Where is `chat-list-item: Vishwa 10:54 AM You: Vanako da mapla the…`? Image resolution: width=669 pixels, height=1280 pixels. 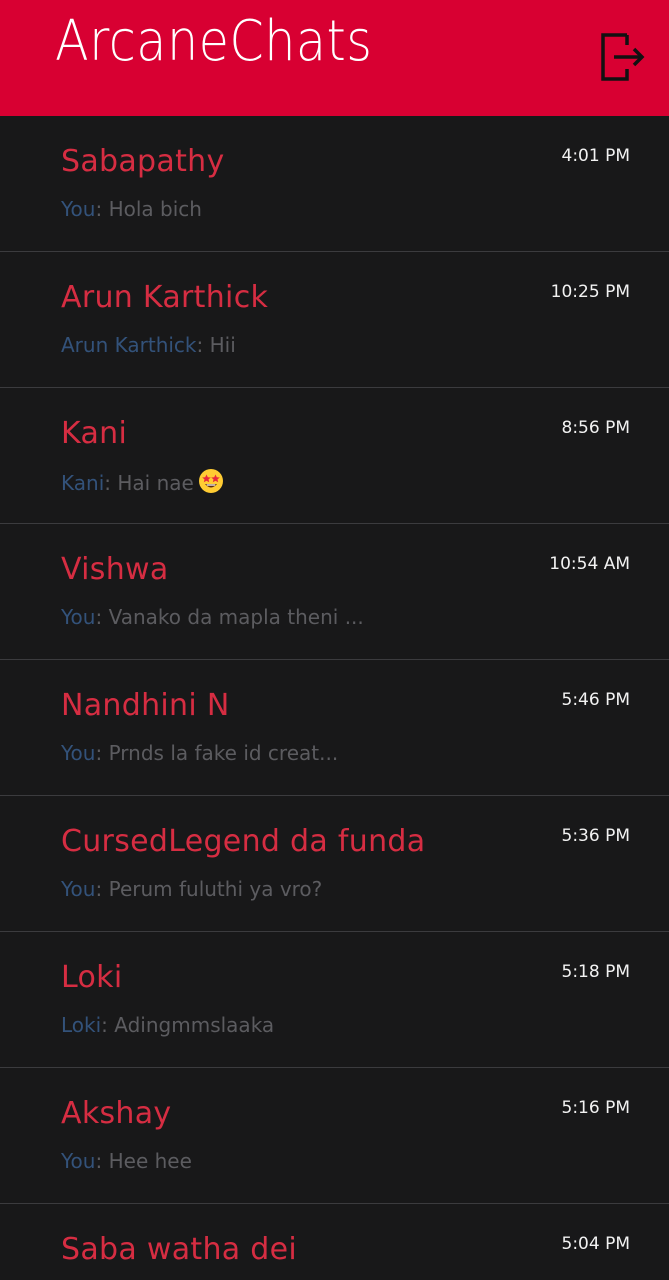
chat-list-item: Vishwa 10:54 AM You: Vanako da mapla the… is located at coordinates (334, 592).